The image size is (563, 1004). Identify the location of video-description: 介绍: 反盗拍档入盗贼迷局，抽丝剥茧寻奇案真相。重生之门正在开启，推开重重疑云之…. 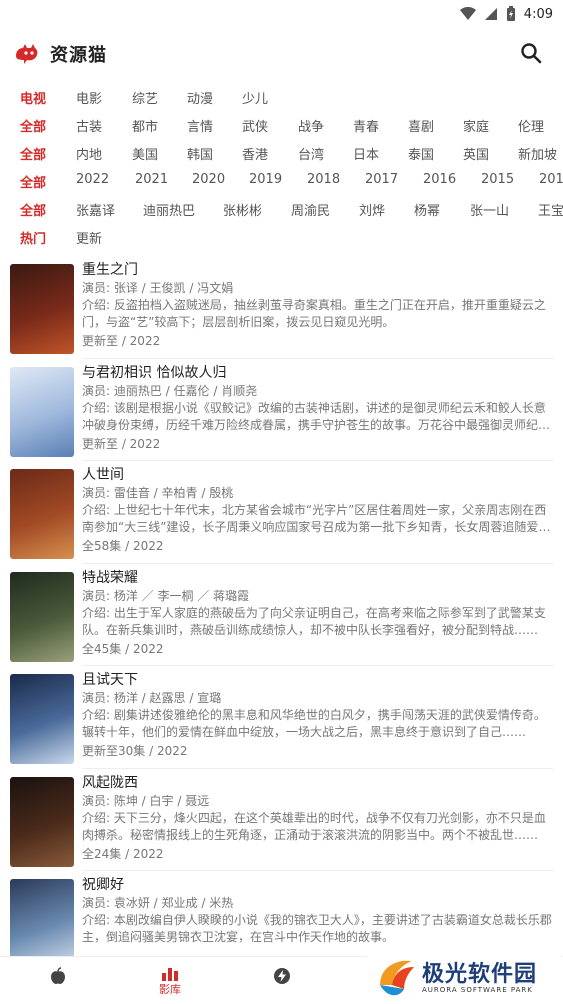
(314, 313).